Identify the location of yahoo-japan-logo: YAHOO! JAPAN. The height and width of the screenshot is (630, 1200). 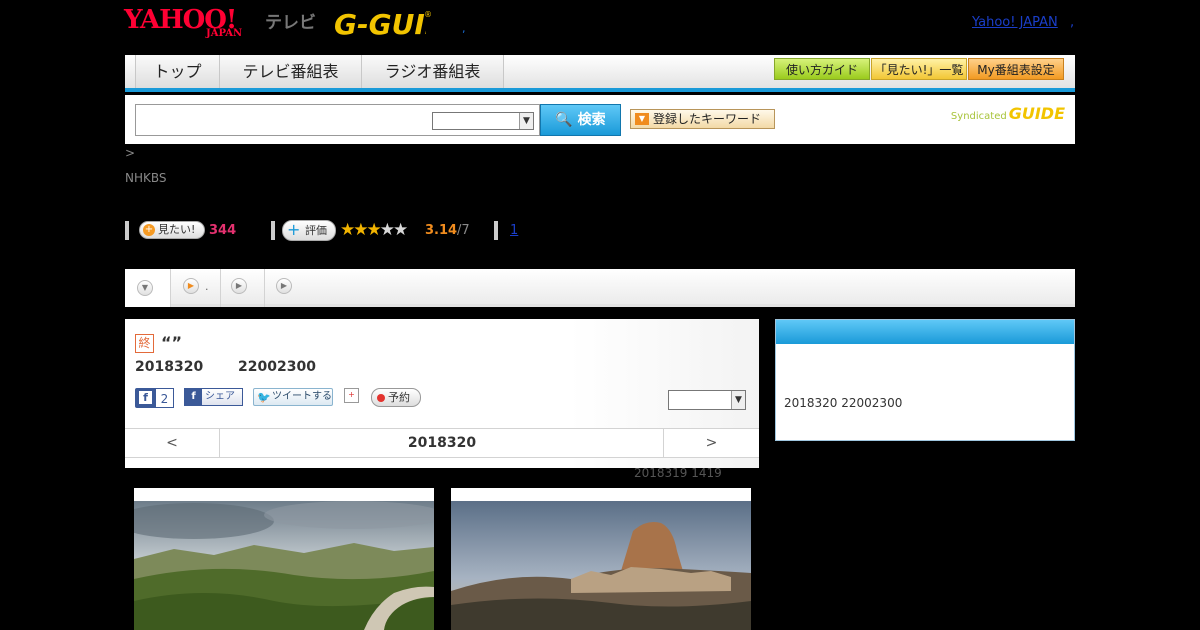
(194, 24).